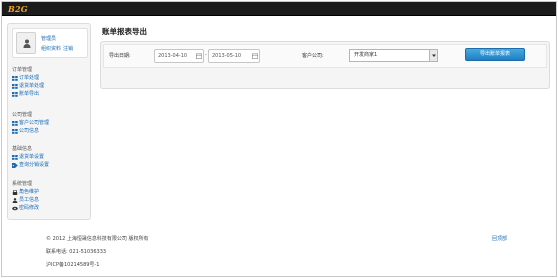 Image resolution: width=558 pixels, height=278 pixels. I want to click on profile-links: 组织资料 注销, so click(58, 48).